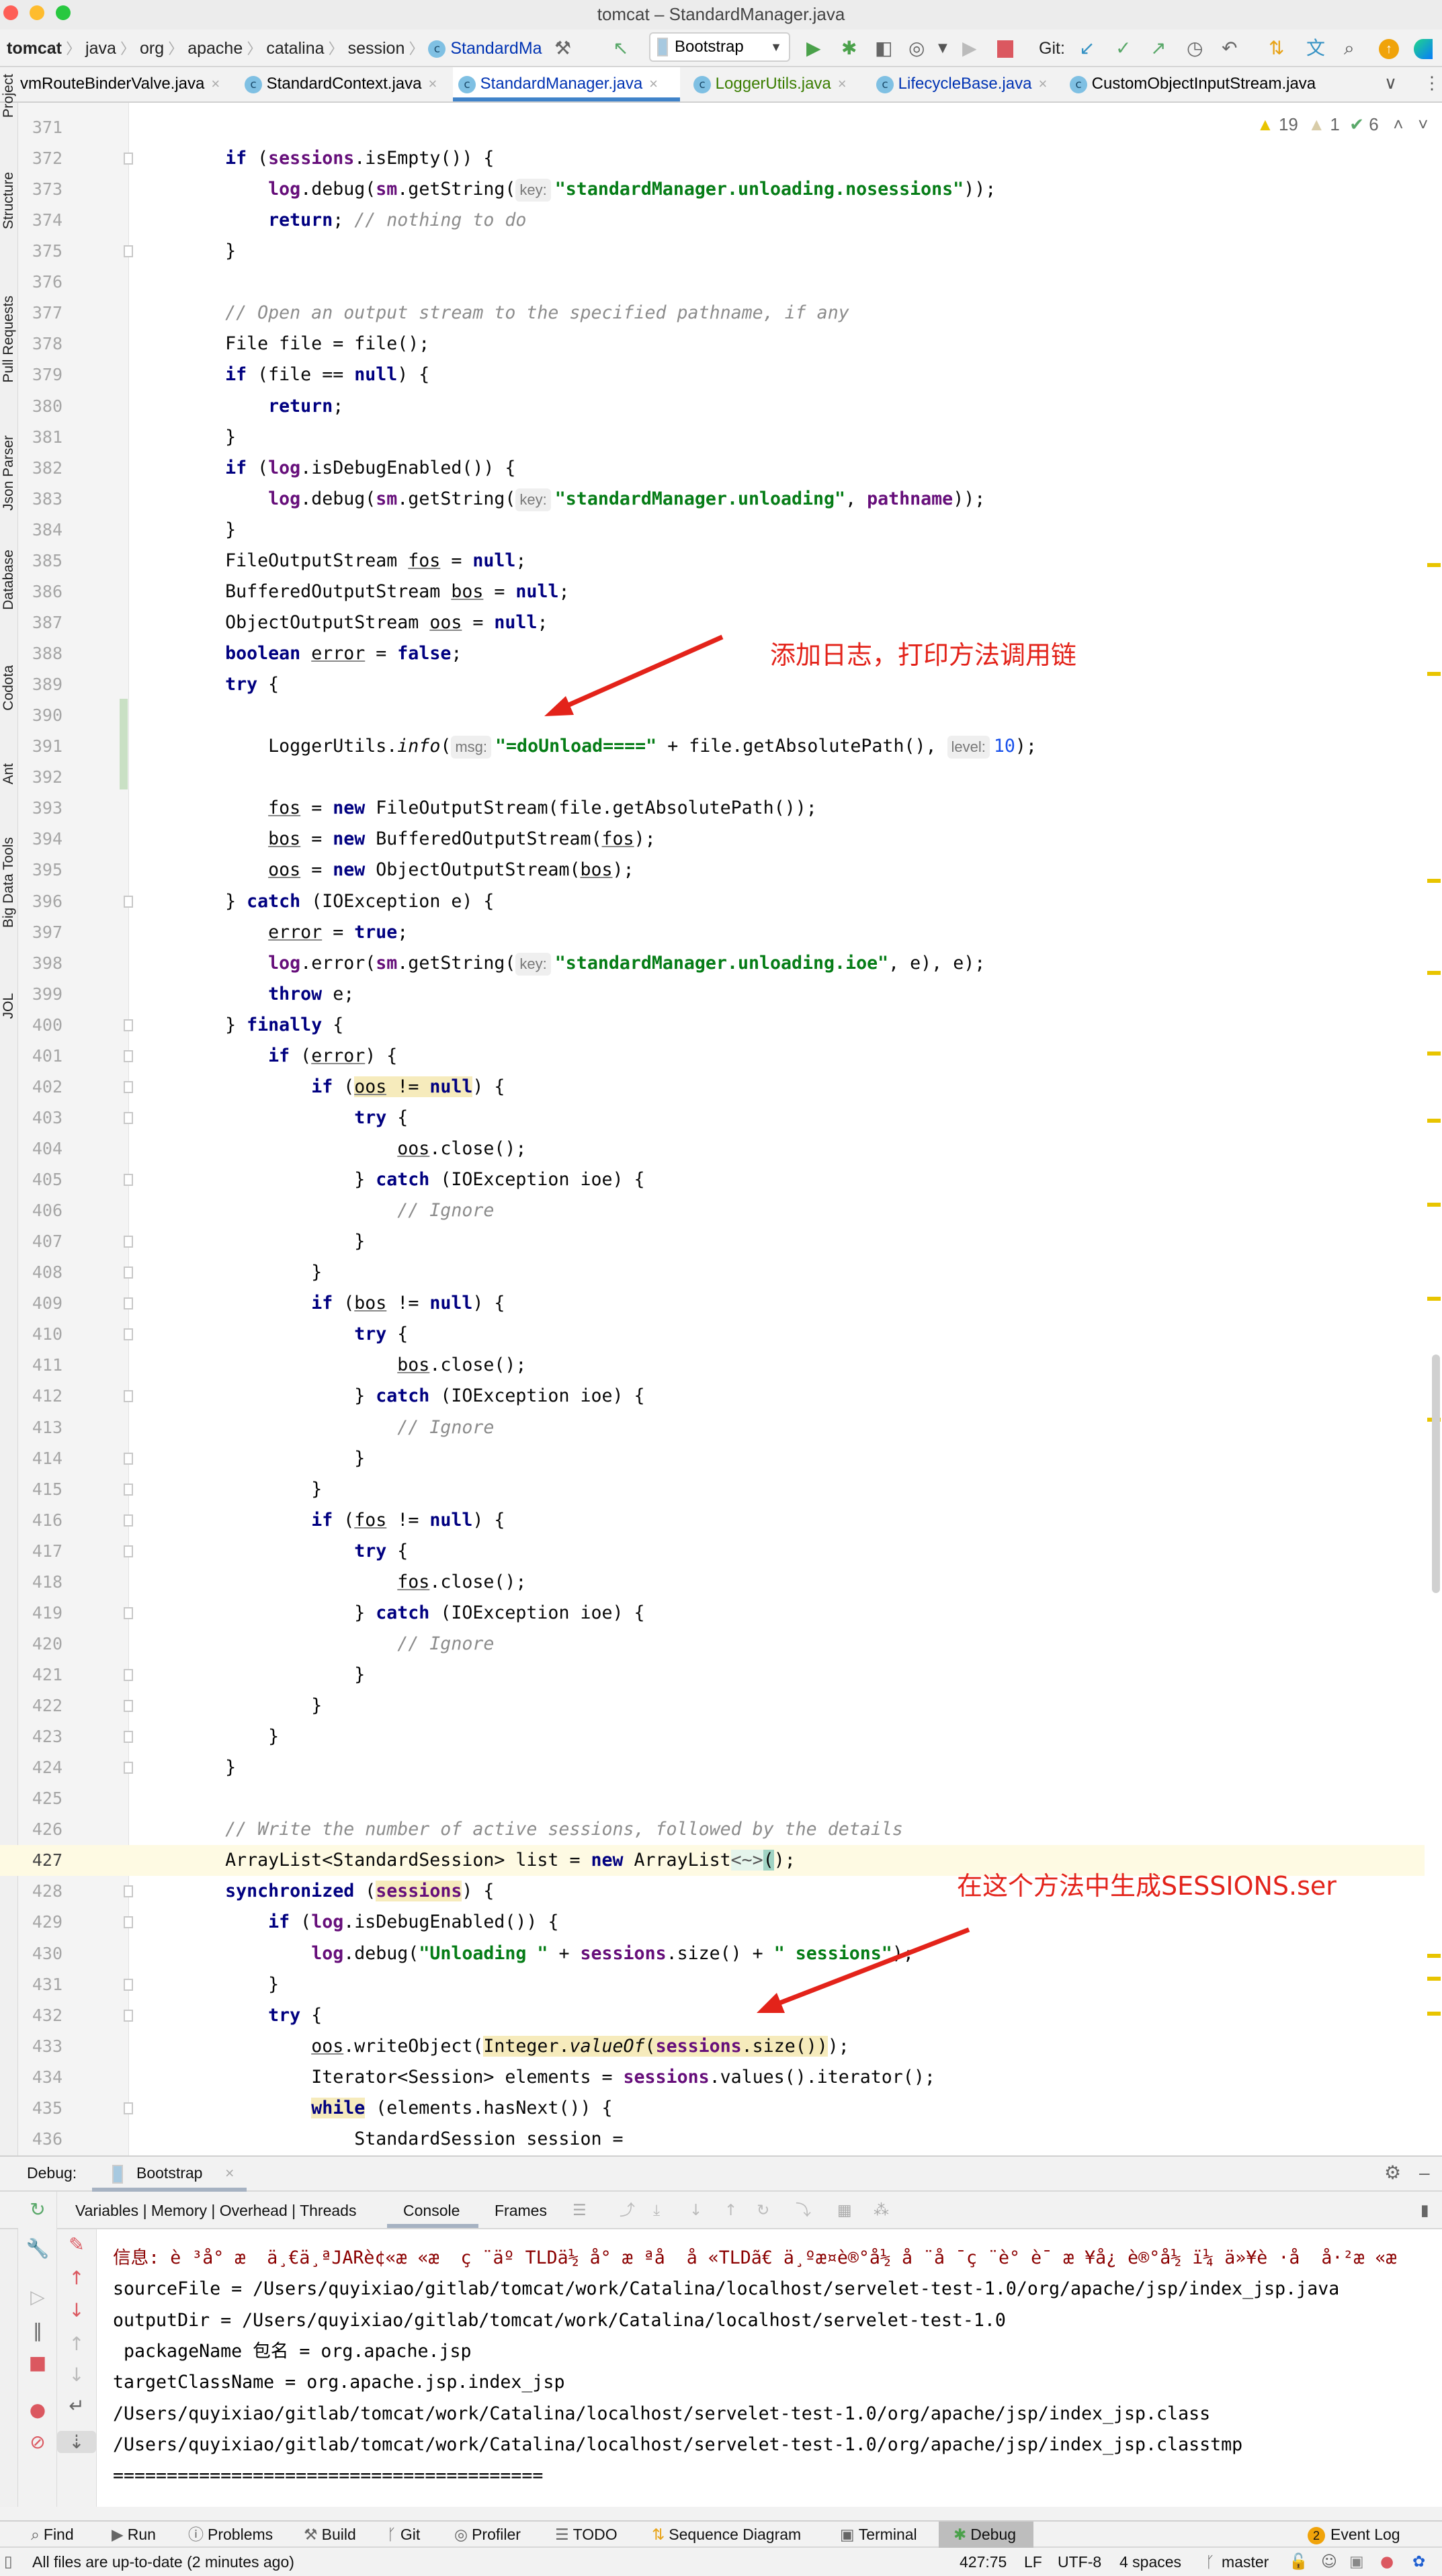 This screenshot has height=2576, width=1442. I want to click on breadcrumb-item: session, so click(376, 48).